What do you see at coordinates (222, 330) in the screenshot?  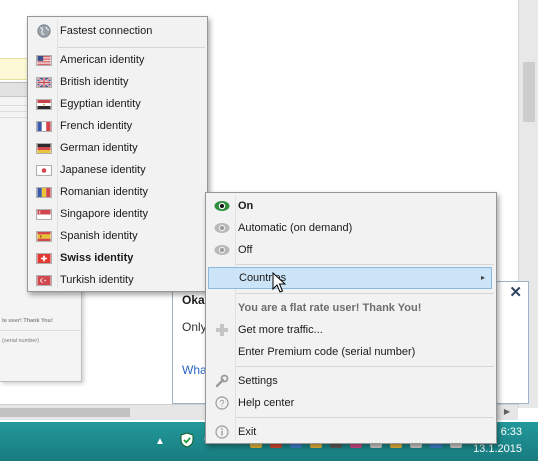 I see `plus-icon` at bounding box center [222, 330].